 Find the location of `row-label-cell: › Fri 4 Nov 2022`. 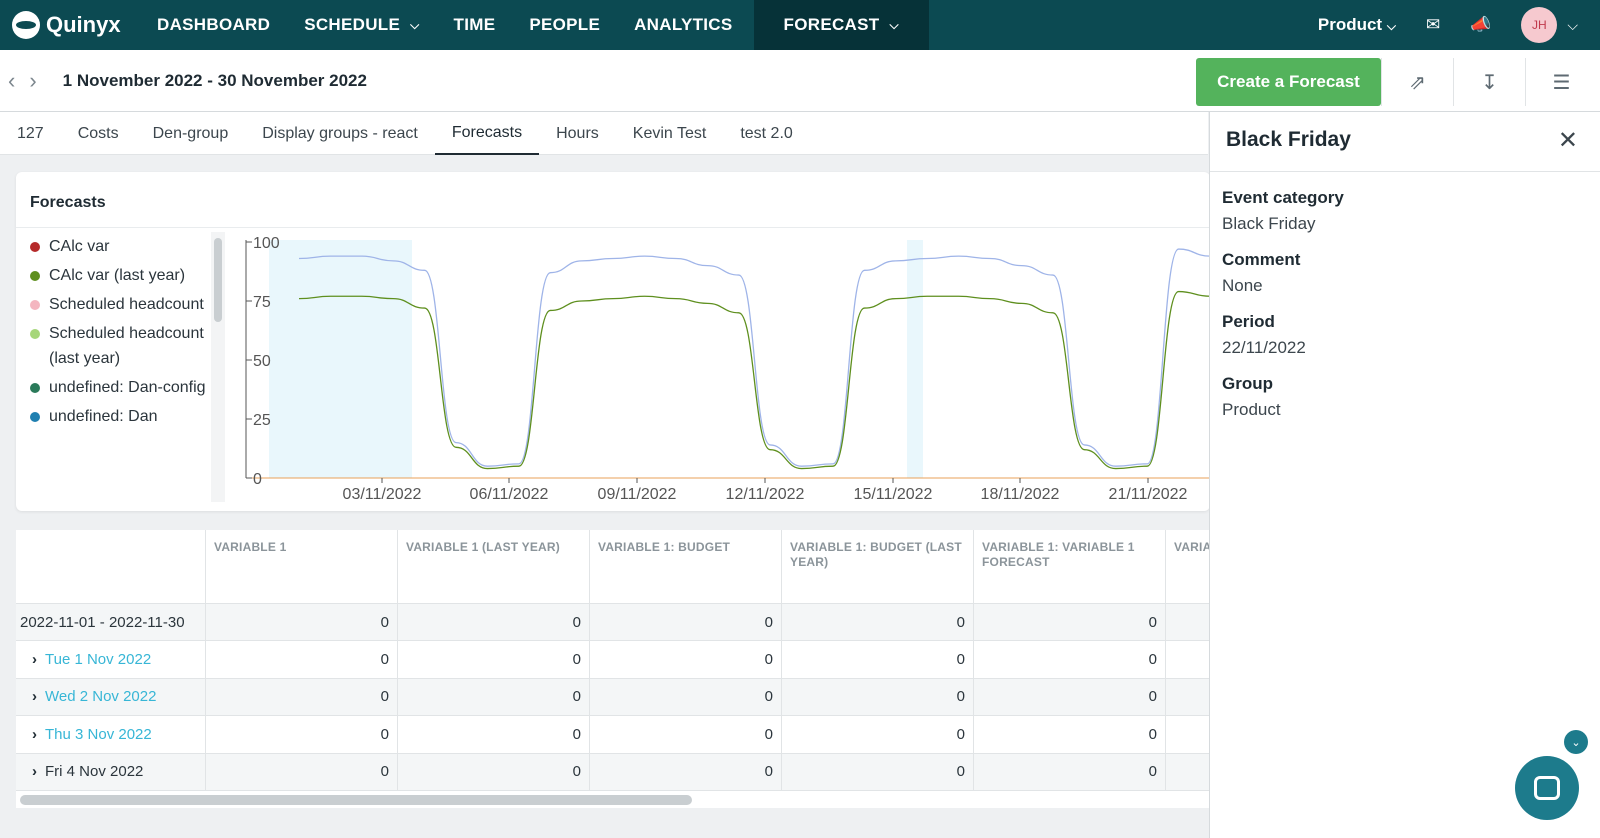

row-label-cell: › Fri 4 Nov 2022 is located at coordinates (111, 771).